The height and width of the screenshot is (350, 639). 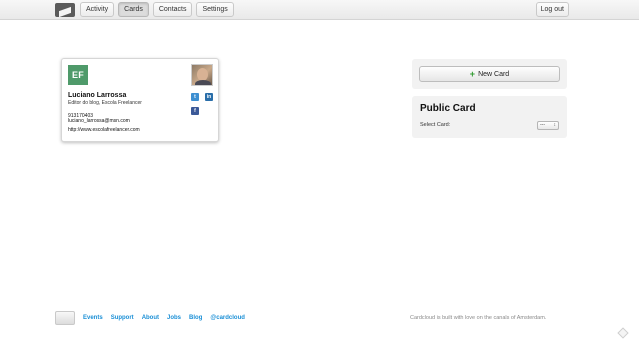 I want to click on new-card-label: New Card, so click(x=494, y=74).